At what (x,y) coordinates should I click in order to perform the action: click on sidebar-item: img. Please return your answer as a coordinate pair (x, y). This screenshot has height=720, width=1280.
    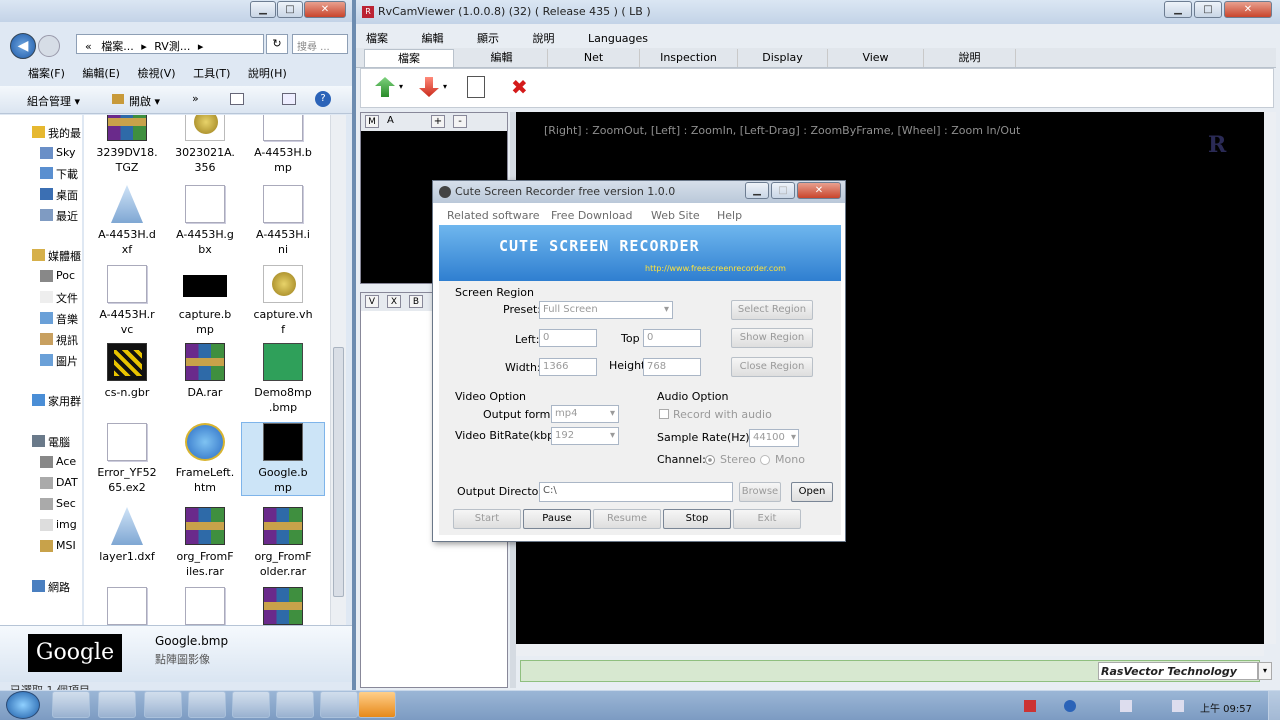
    Looking at the image, I should click on (58, 524).